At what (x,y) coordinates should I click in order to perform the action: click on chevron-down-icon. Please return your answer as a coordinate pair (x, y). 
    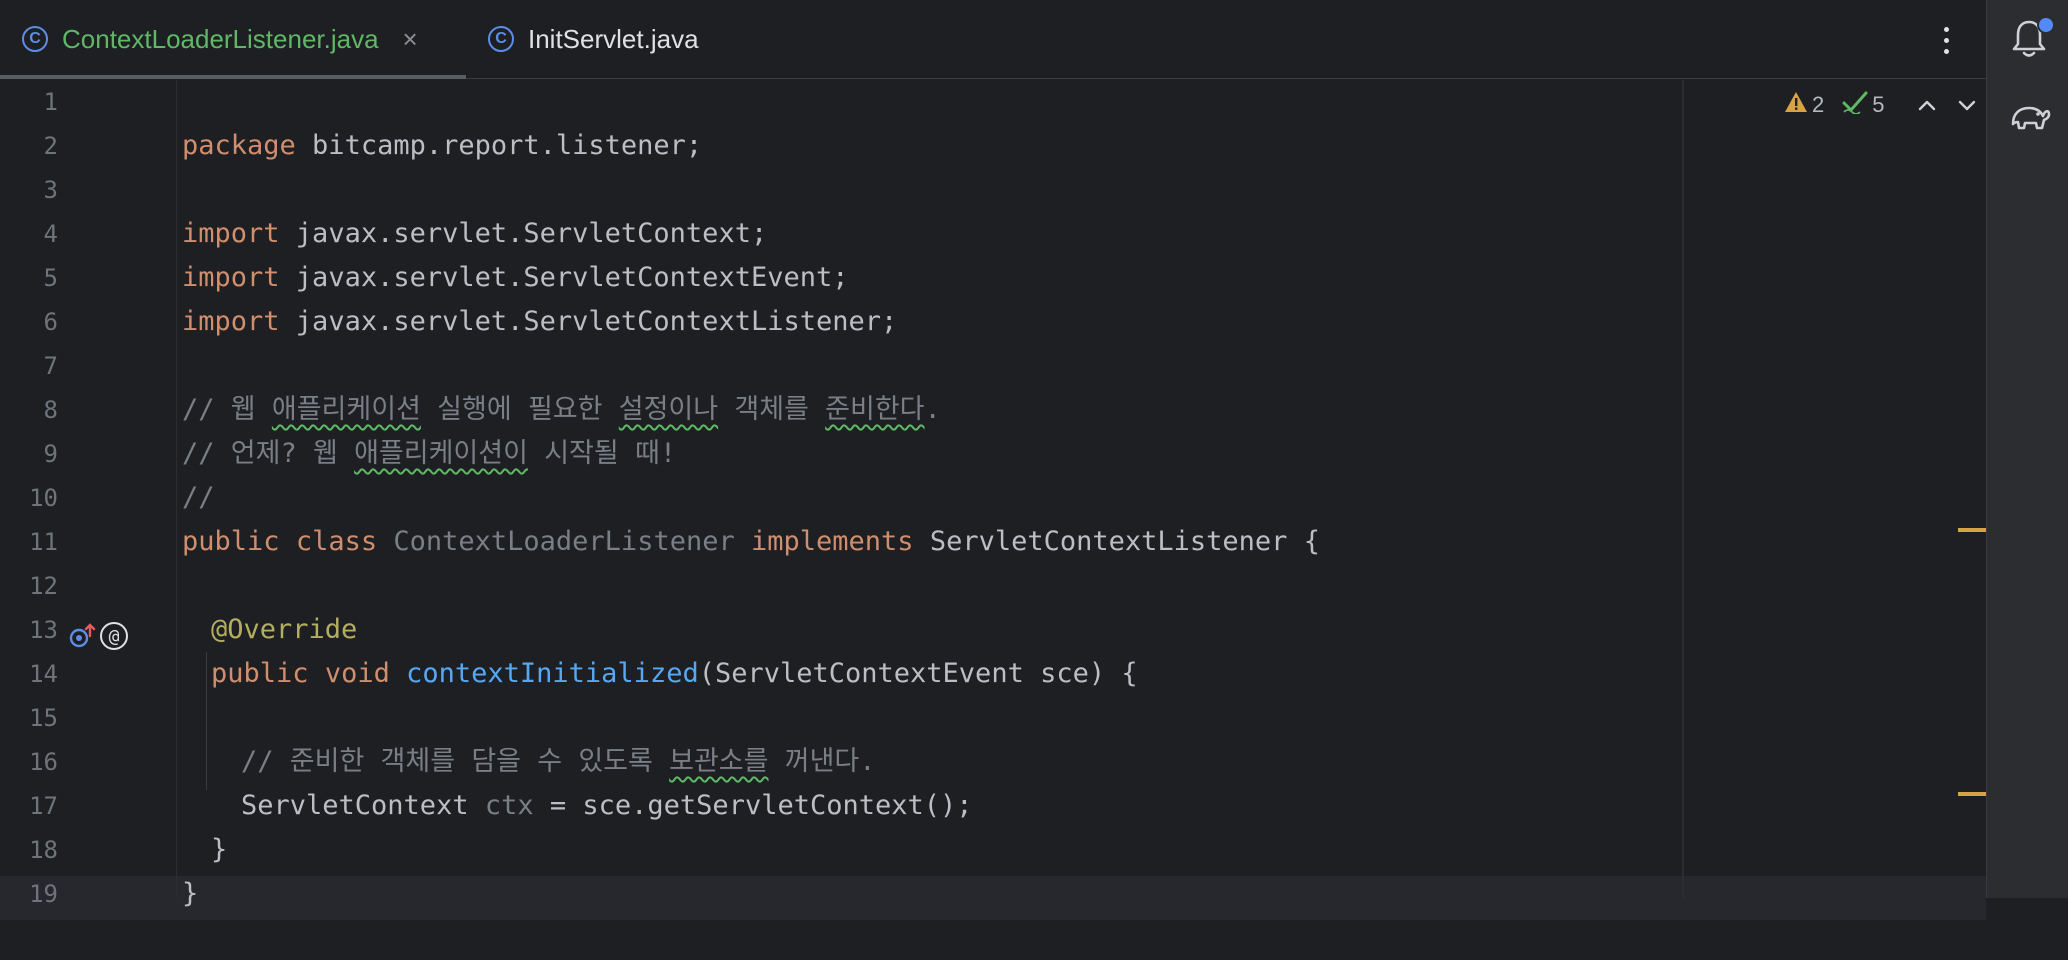
    Looking at the image, I should click on (1967, 105).